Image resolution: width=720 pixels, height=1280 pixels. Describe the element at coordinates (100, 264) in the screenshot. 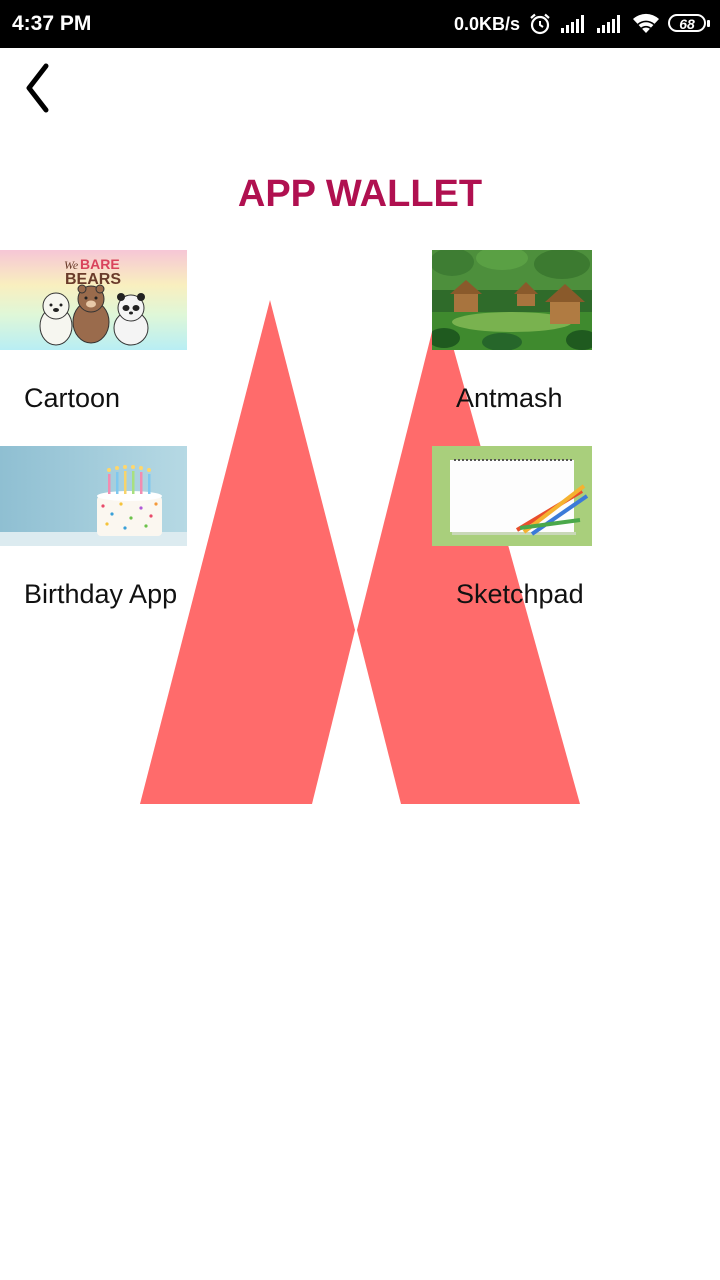

I see `thumb-text-bare: BARE` at that location.